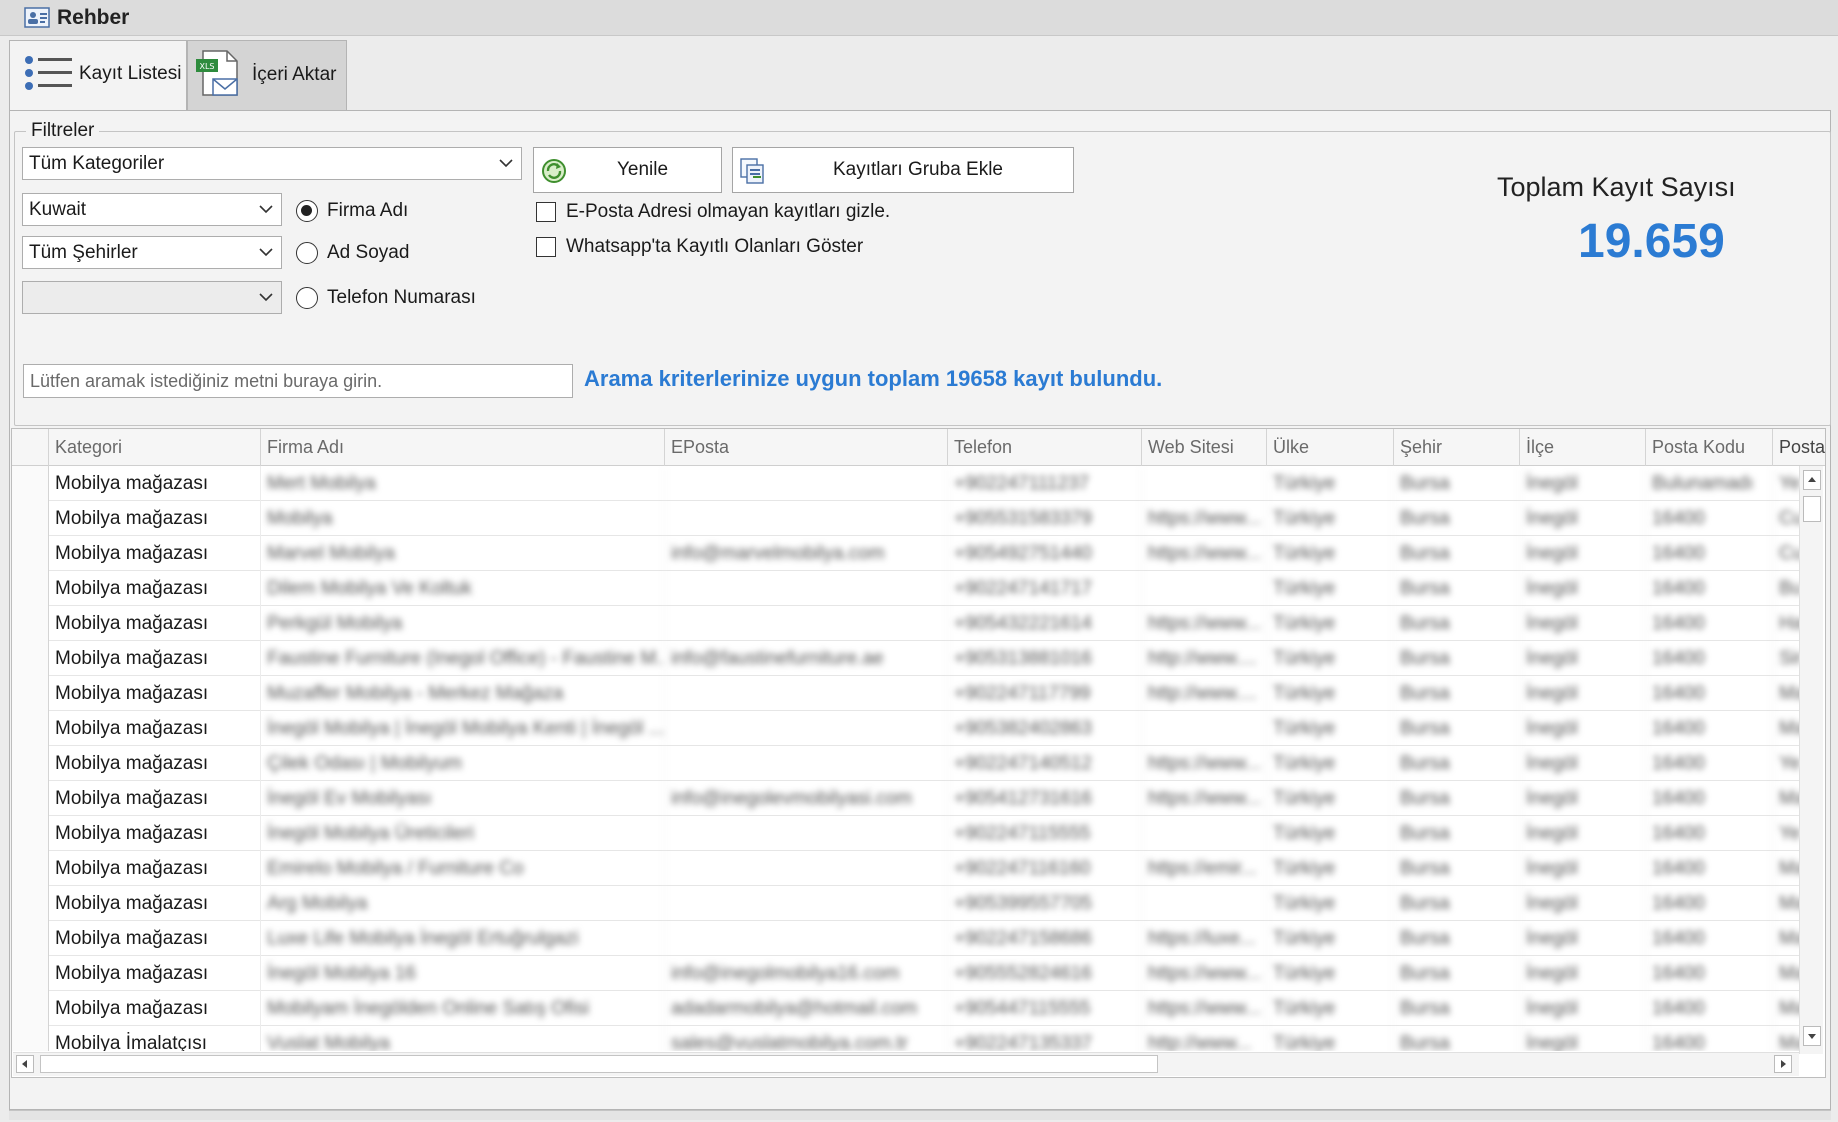 The image size is (1838, 1122). I want to click on country-dropdown: Kuwait, so click(152, 209).